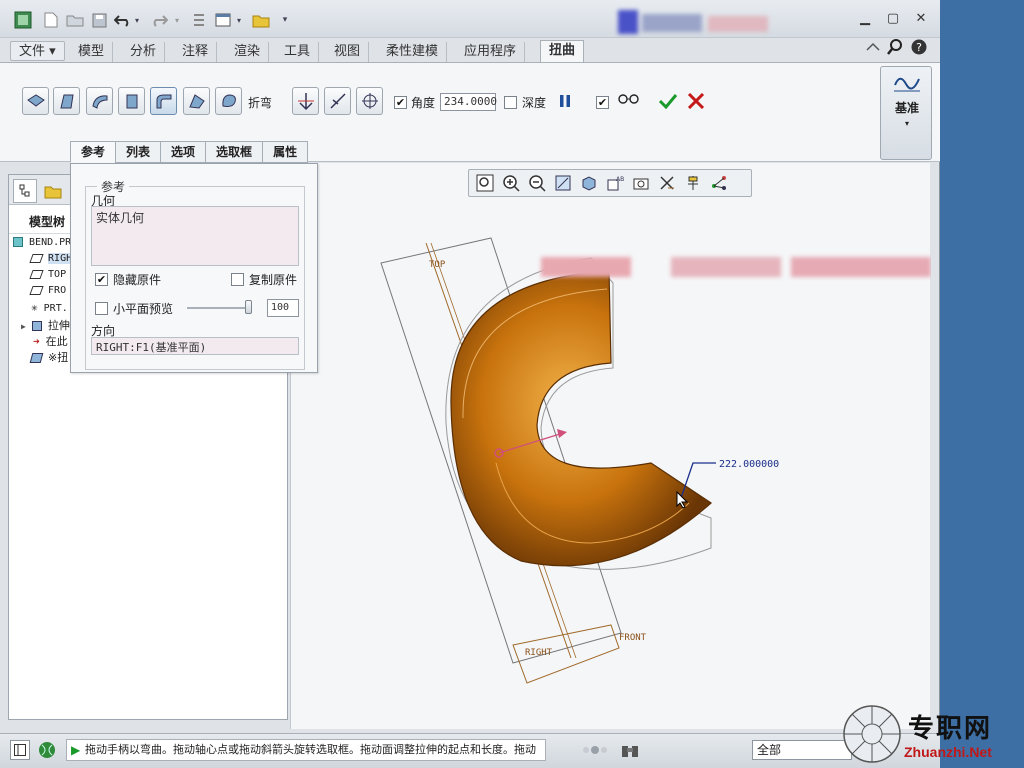 Image resolution: width=1024 pixels, height=768 pixels. Describe the element at coordinates (614, 183) in the screenshot. I see `saved-orientations-icon: AB` at that location.